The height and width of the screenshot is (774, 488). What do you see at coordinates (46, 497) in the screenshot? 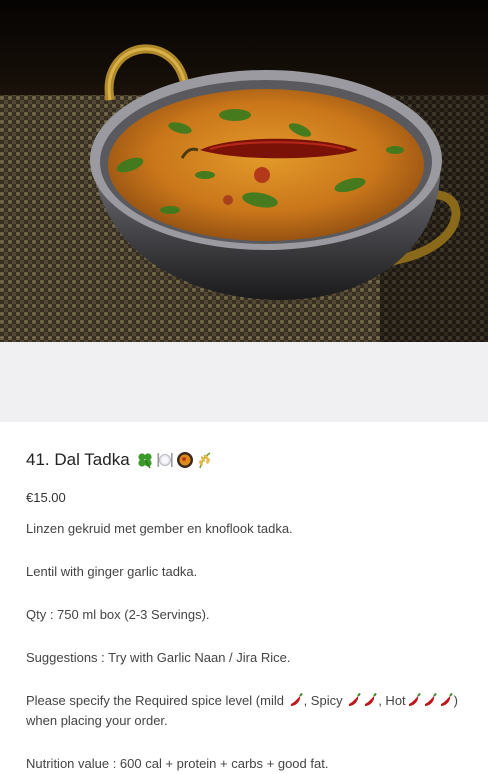
I see `item-price: €15.00` at bounding box center [46, 497].